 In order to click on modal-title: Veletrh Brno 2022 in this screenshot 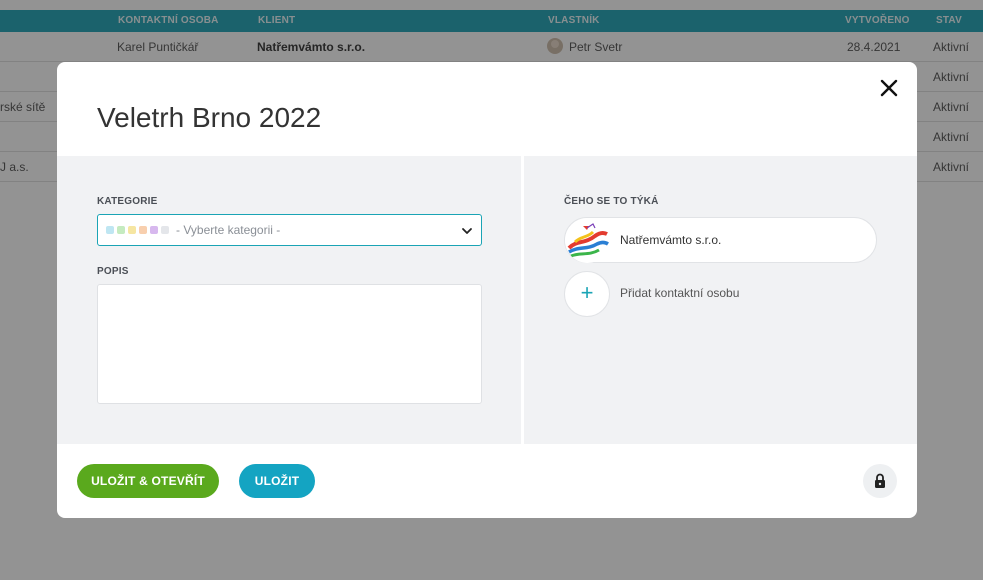, I will do `click(209, 117)`.